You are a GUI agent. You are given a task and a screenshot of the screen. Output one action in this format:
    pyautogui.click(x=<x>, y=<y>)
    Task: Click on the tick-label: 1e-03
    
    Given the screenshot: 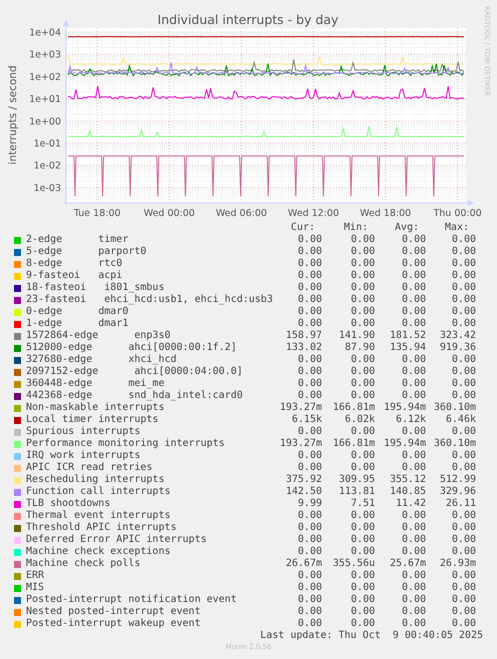 What is the action you would take?
    pyautogui.click(x=47, y=188)
    